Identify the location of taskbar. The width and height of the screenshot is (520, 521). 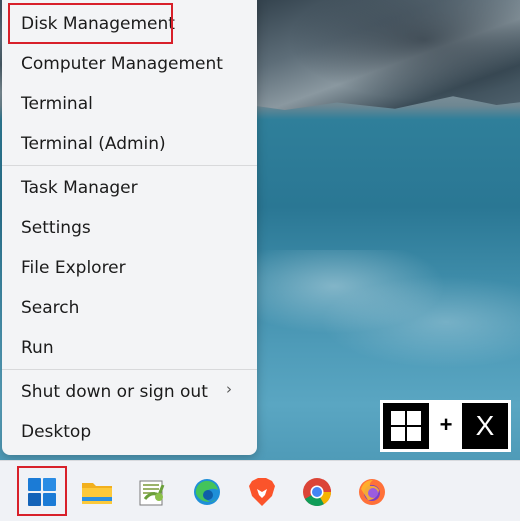
(260, 490).